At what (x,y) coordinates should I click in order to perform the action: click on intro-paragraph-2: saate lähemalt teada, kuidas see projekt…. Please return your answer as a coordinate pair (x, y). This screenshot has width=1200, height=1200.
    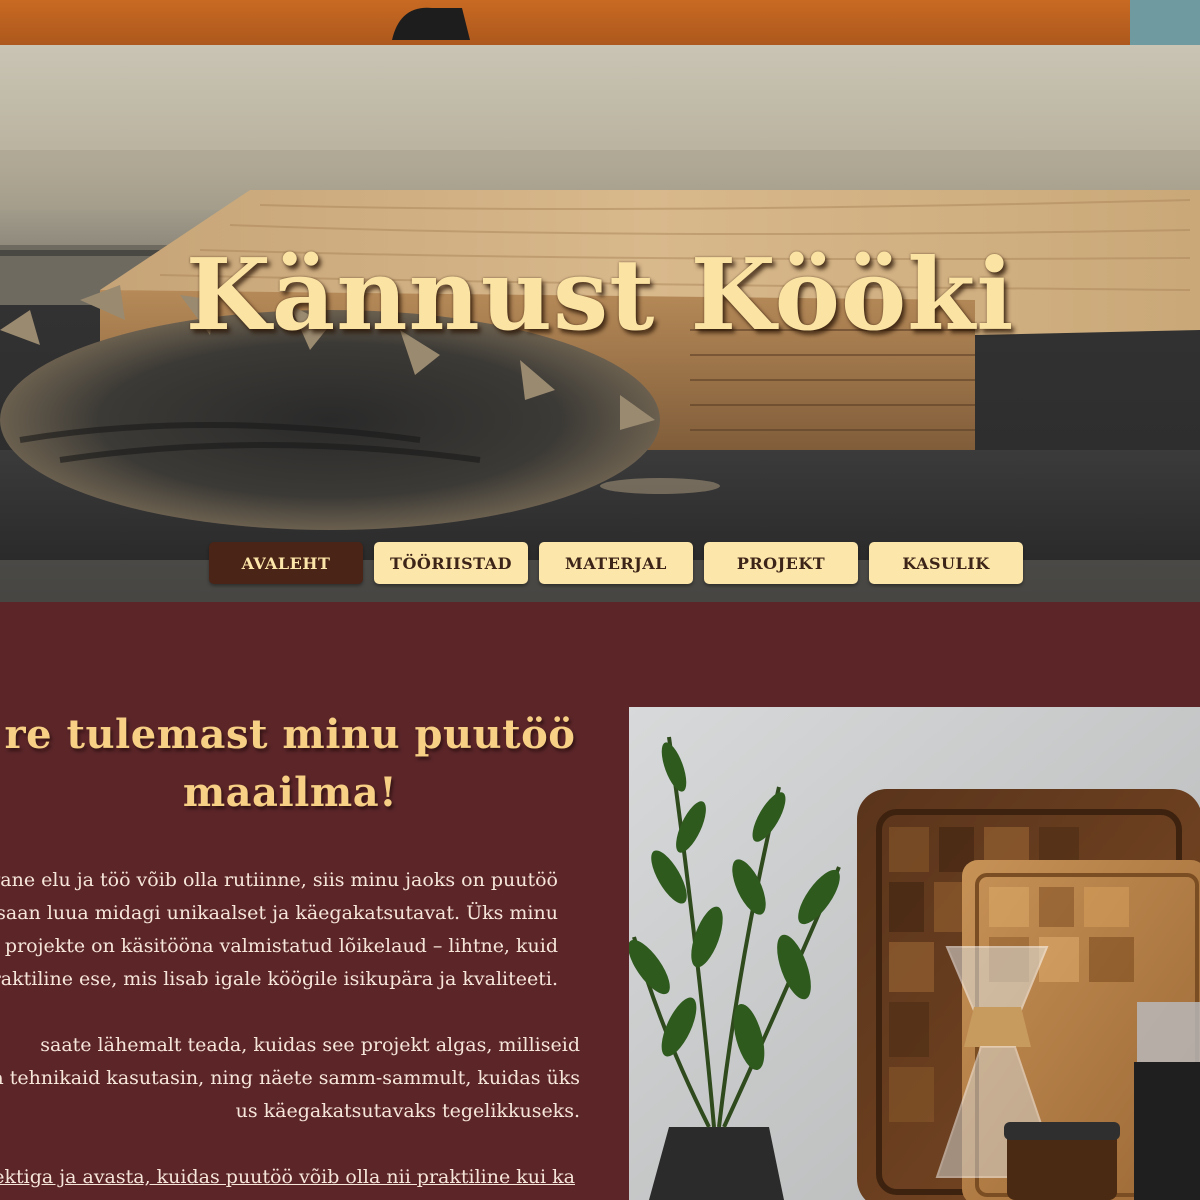
    Looking at the image, I should click on (290, 1078).